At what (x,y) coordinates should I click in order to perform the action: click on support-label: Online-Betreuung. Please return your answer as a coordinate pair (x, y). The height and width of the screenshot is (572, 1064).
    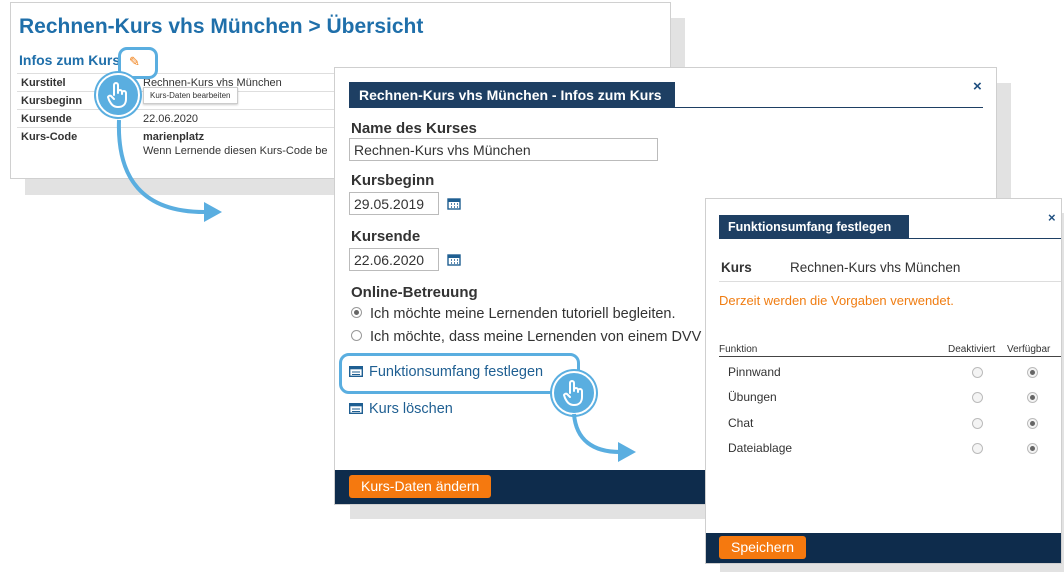
    Looking at the image, I should click on (414, 292).